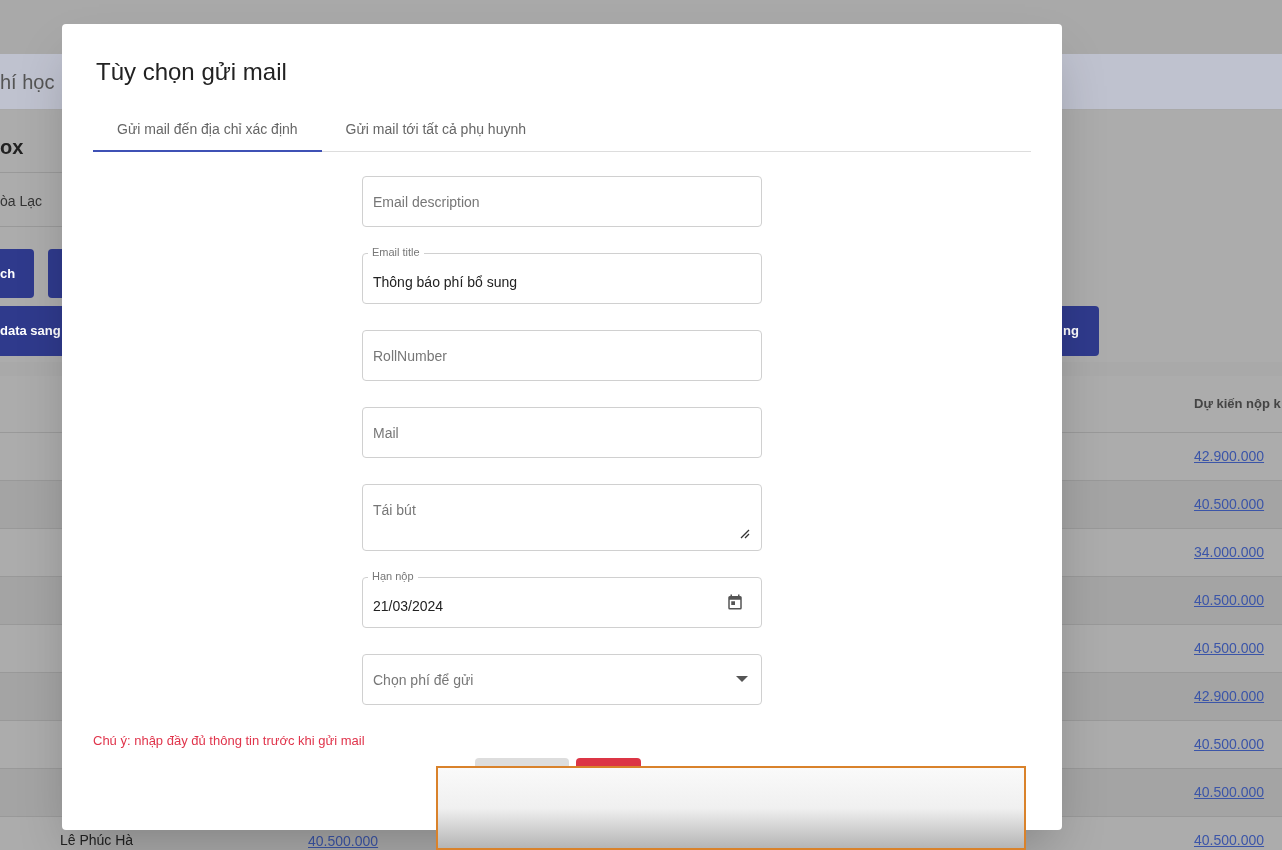 The image size is (1282, 850). What do you see at coordinates (191, 72) in the screenshot?
I see `dialog-title: Tùy chọn gửi mail` at bounding box center [191, 72].